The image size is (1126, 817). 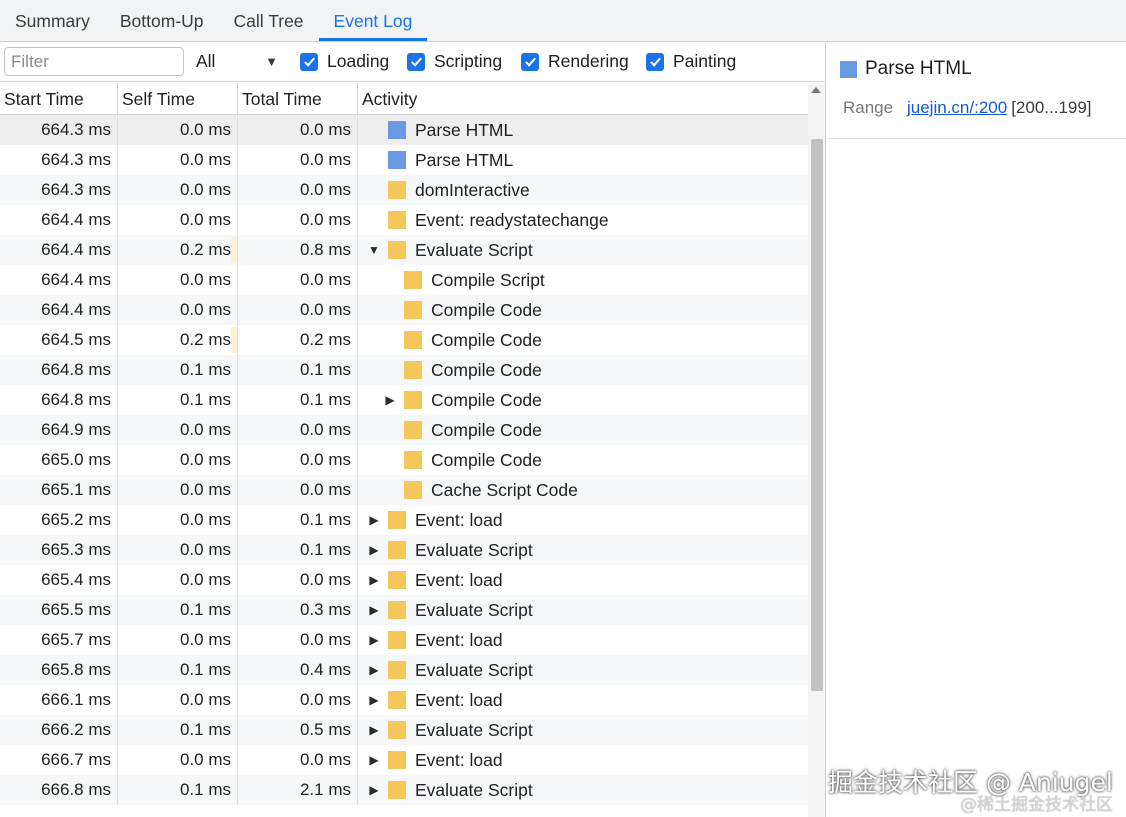 I want to click on column-total-time: Total Time, so click(x=298, y=99).